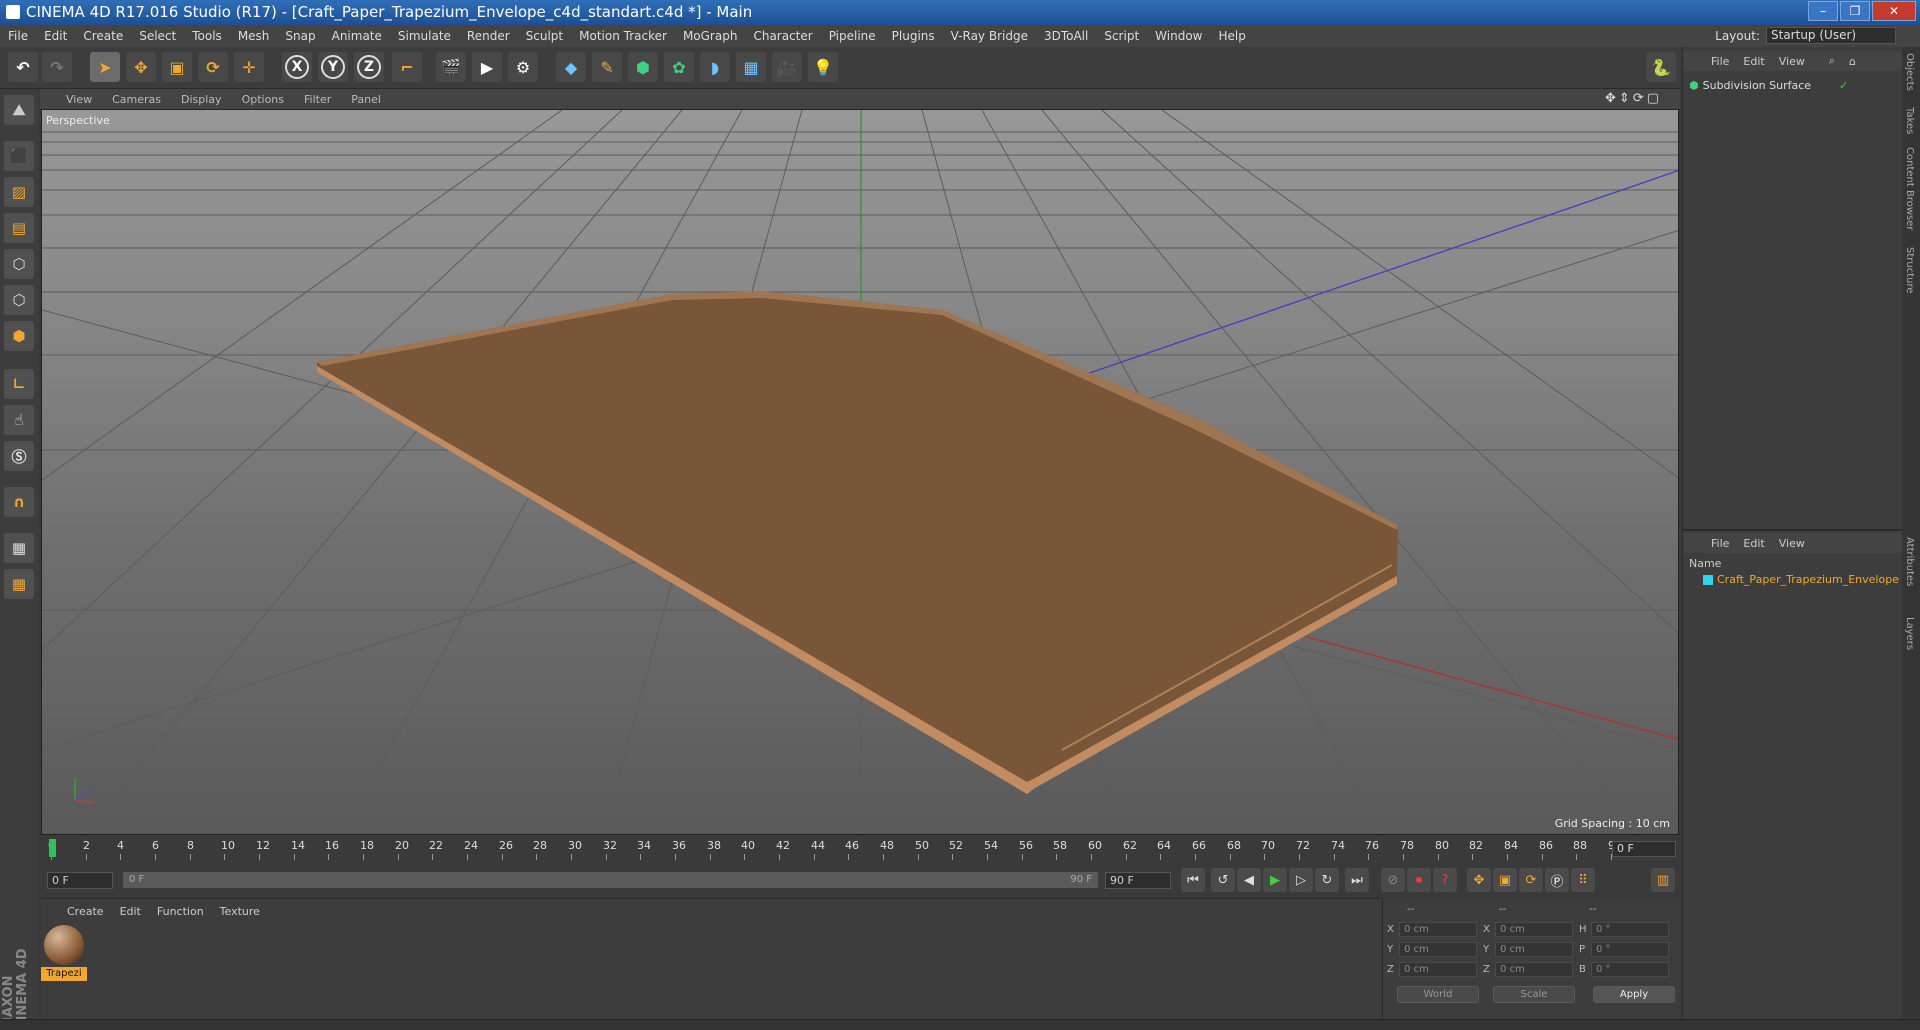 This screenshot has height=1030, width=1920. Describe the element at coordinates (19, 584) in the screenshot. I see `planar-workplane-icon: ▦` at that location.